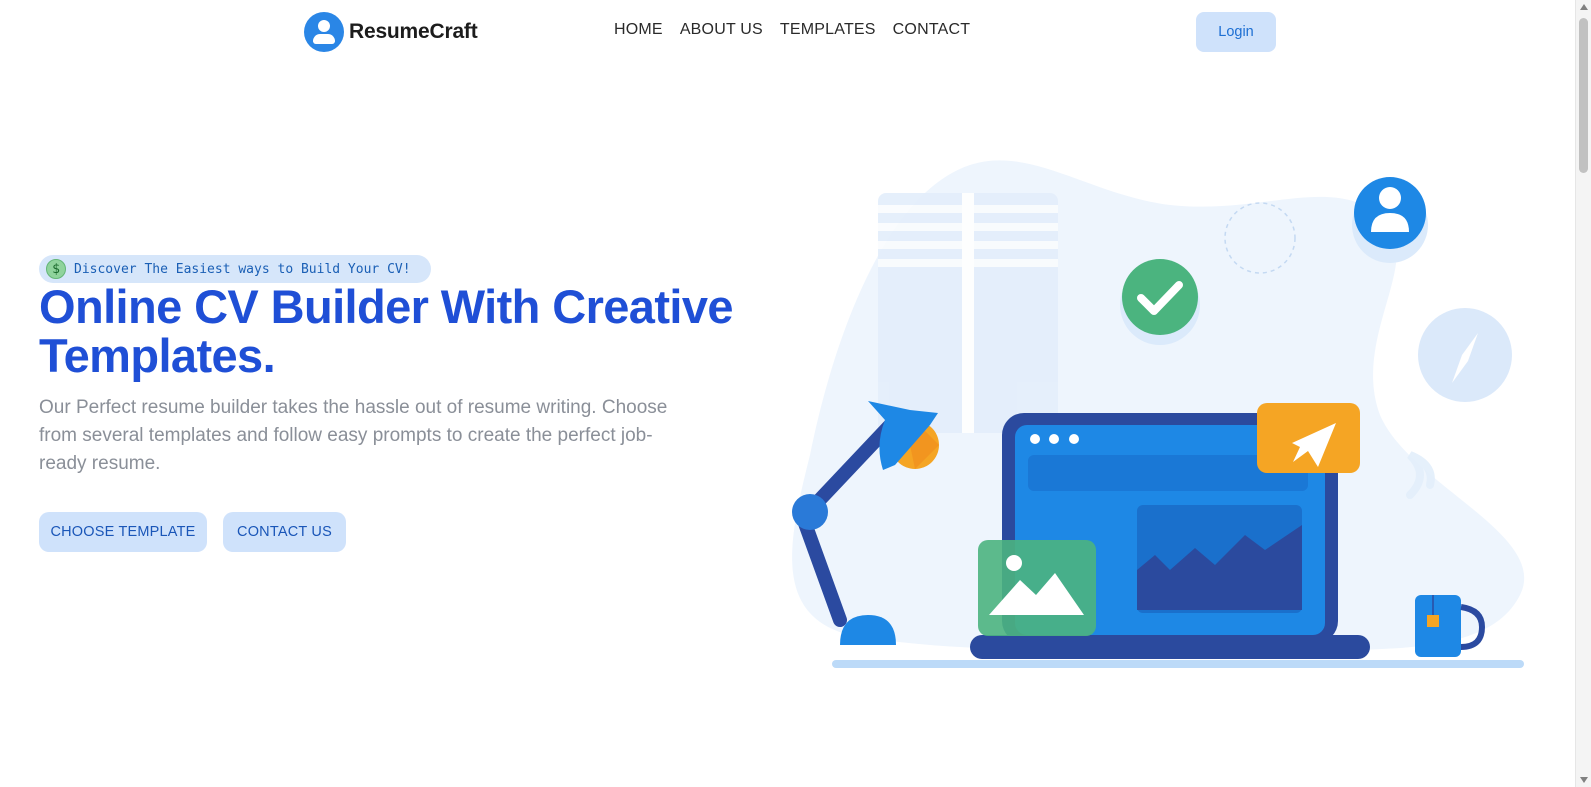 The image size is (1591, 787). Describe the element at coordinates (968, 313) in the screenshot. I see `window-illustration` at that location.